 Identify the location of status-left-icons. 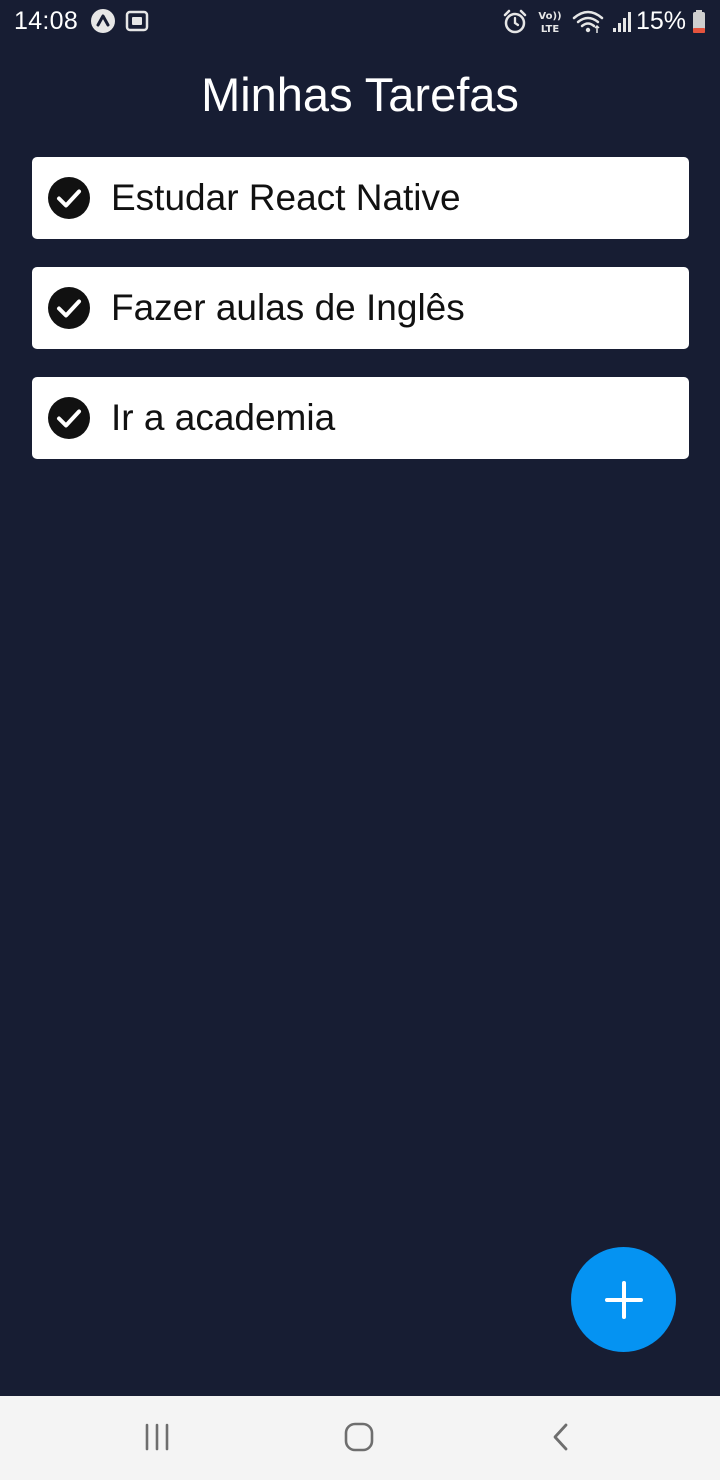
(119, 21).